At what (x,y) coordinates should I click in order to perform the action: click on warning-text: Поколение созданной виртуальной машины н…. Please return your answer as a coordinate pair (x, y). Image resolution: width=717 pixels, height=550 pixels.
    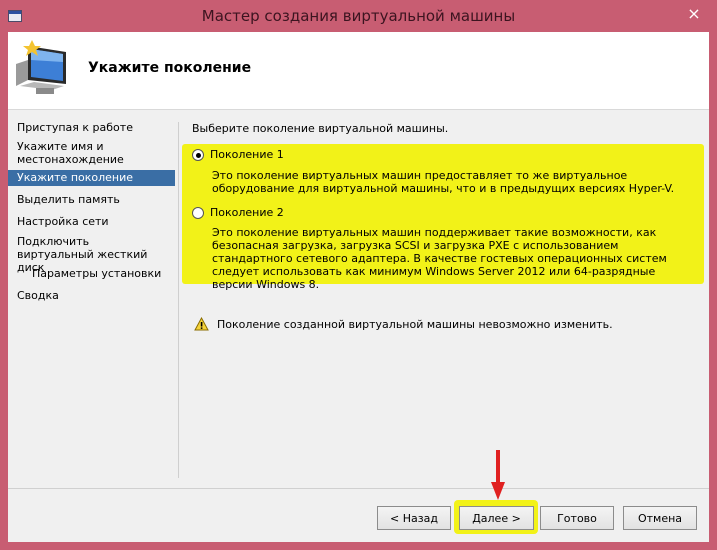
    Looking at the image, I should click on (415, 324).